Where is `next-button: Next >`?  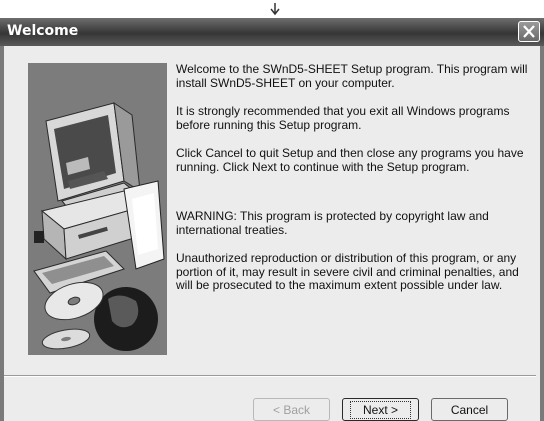 next-button: Next > is located at coordinates (380, 409).